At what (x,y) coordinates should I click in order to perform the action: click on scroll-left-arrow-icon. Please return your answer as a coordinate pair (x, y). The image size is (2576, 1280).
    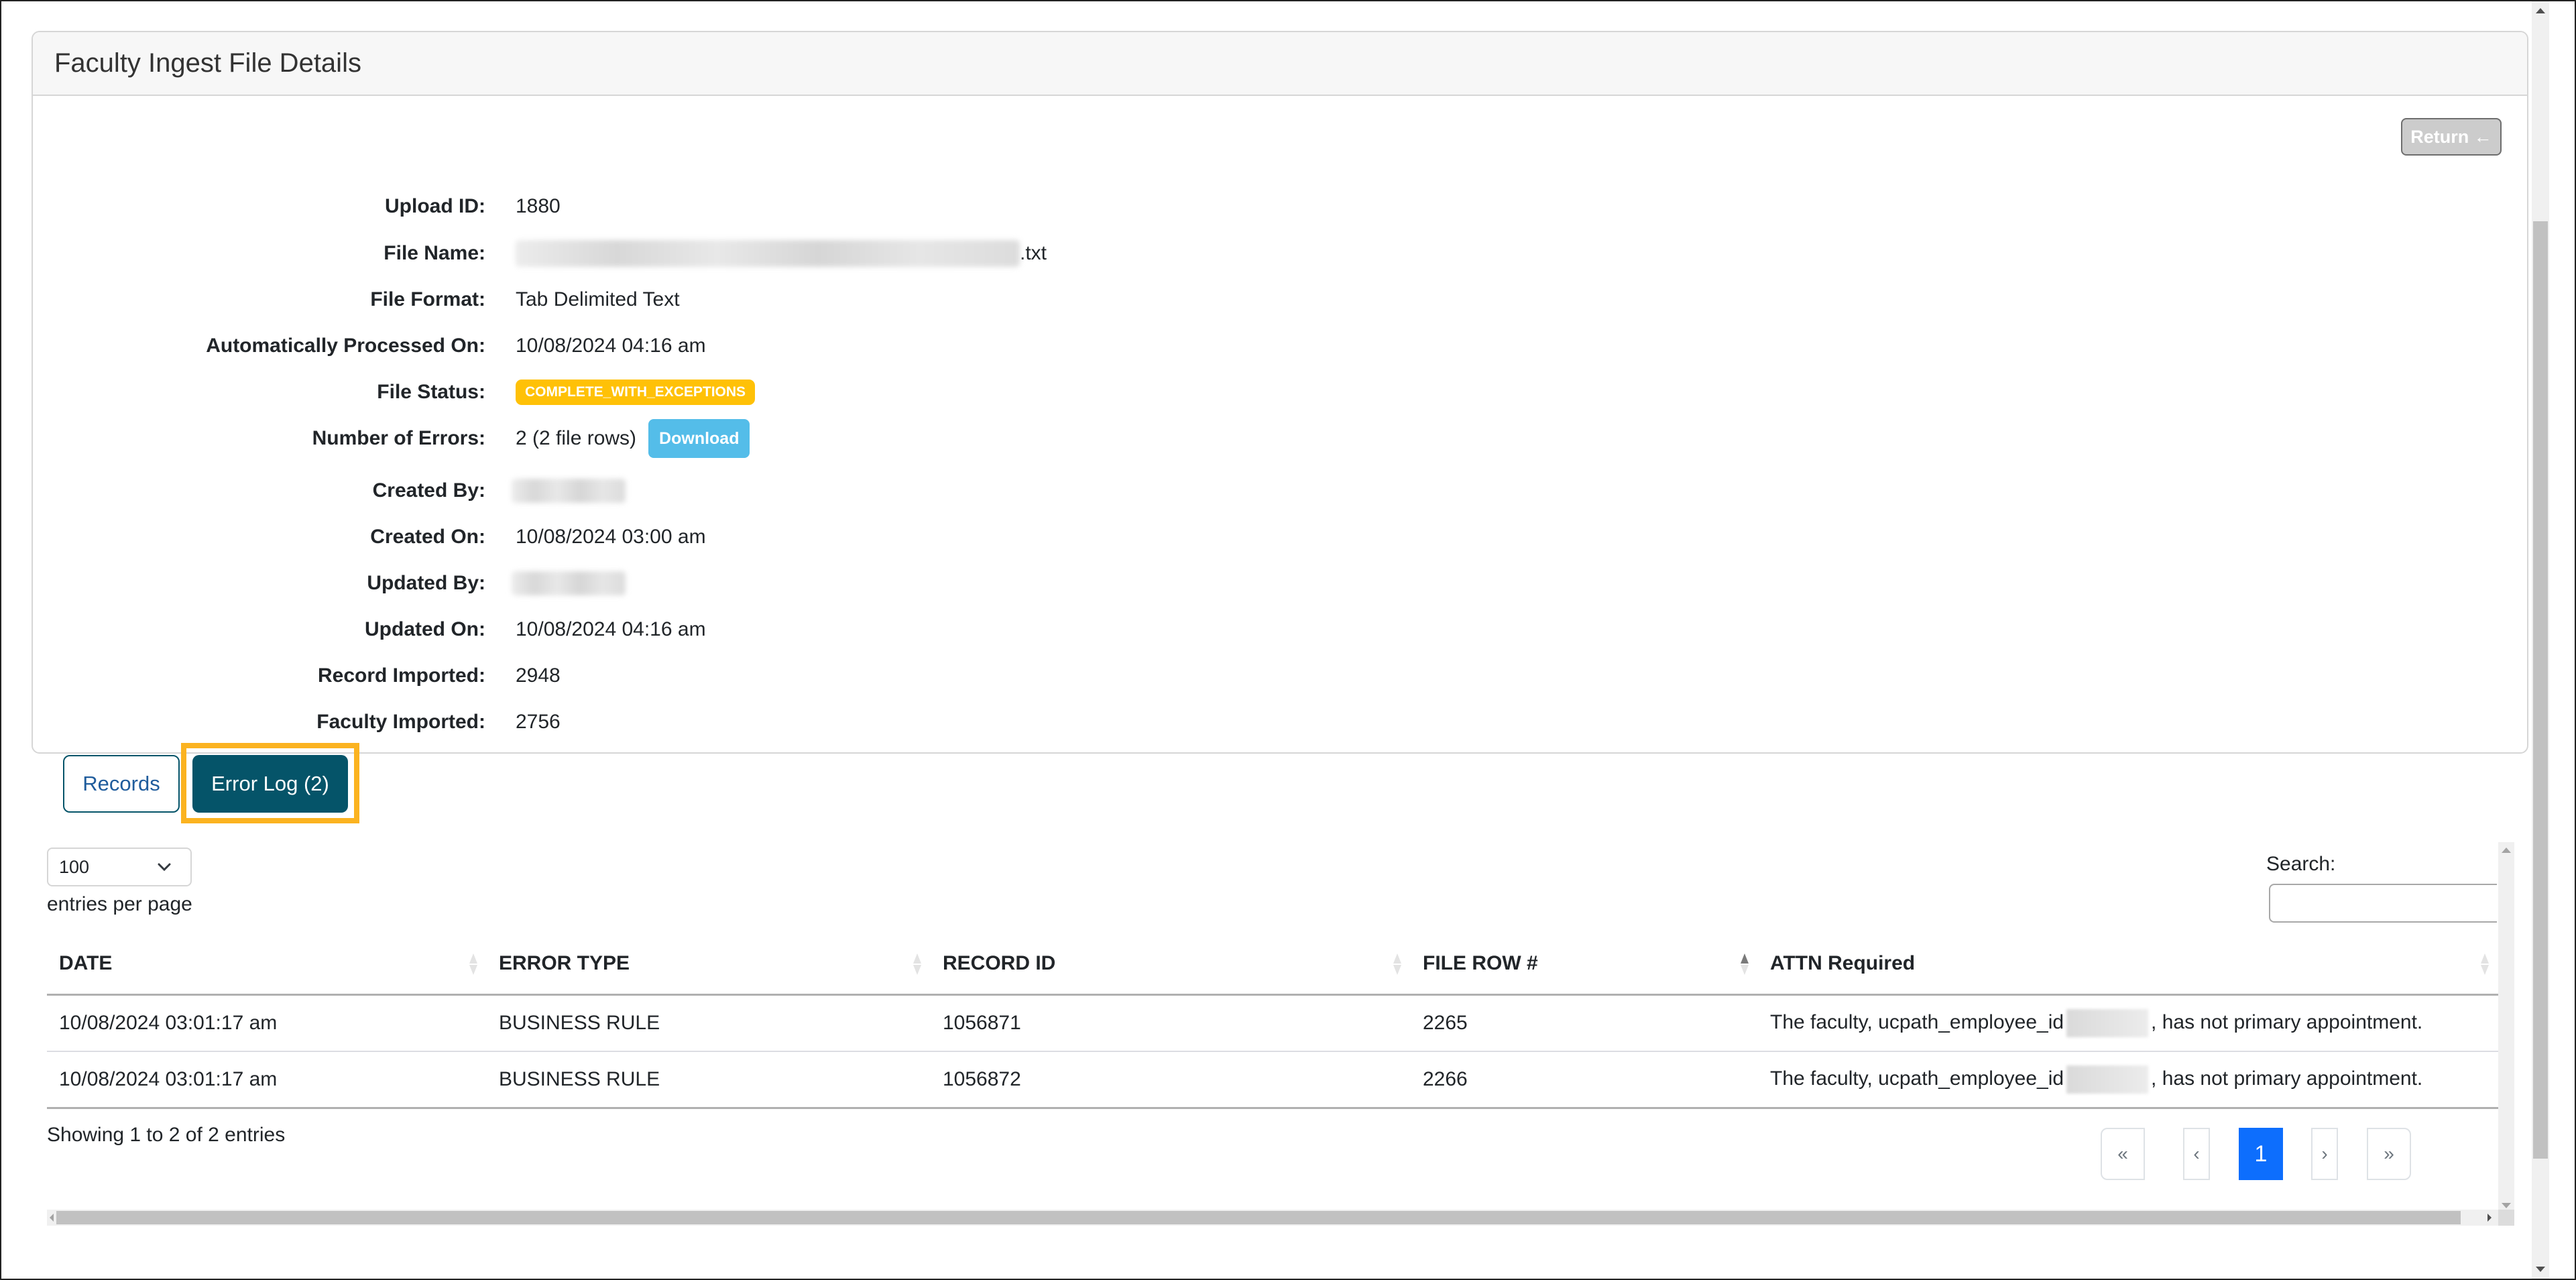
    Looking at the image, I should click on (52, 1218).